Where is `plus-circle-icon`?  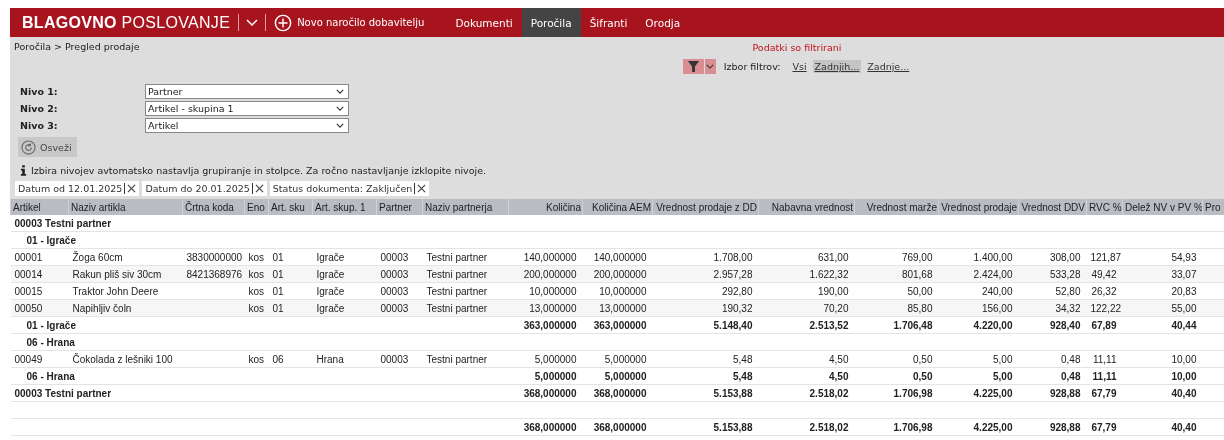
plus-circle-icon is located at coordinates (283, 22).